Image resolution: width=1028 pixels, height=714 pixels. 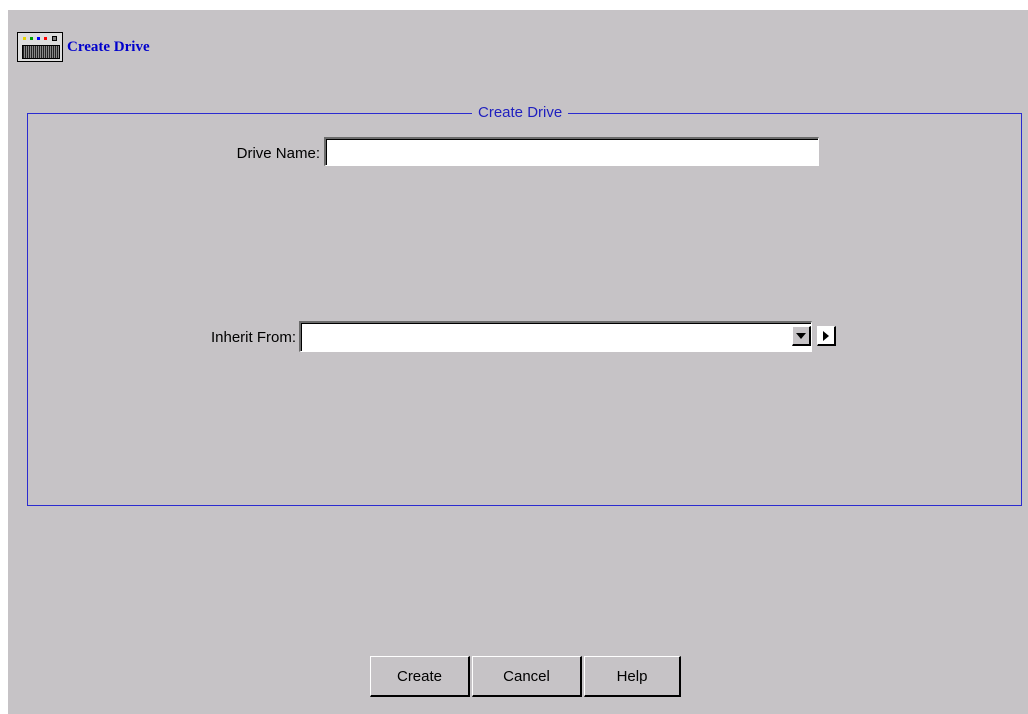 I want to click on inherit-from-browse-button, so click(x=826, y=336).